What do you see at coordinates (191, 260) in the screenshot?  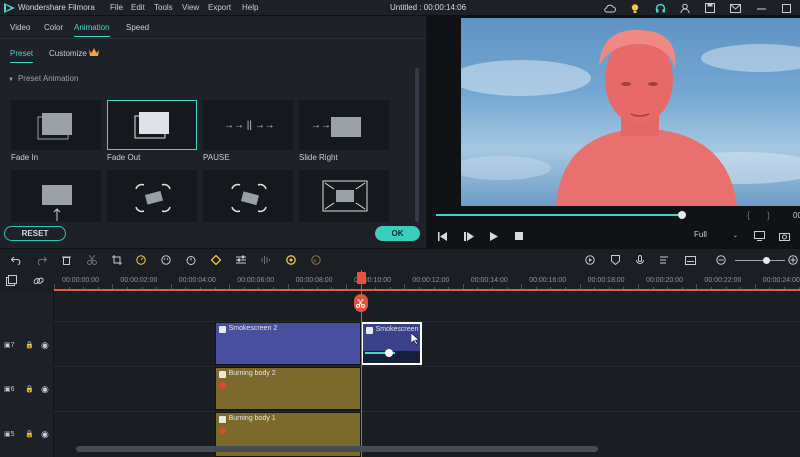 I see `timer-icon` at bounding box center [191, 260].